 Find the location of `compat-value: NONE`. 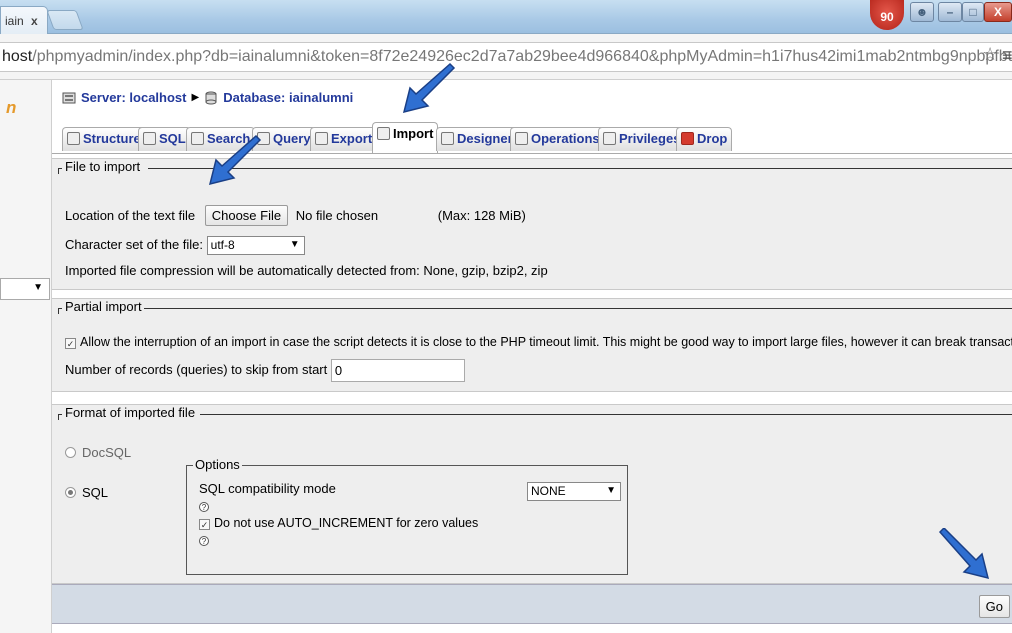

compat-value: NONE is located at coordinates (548, 491).